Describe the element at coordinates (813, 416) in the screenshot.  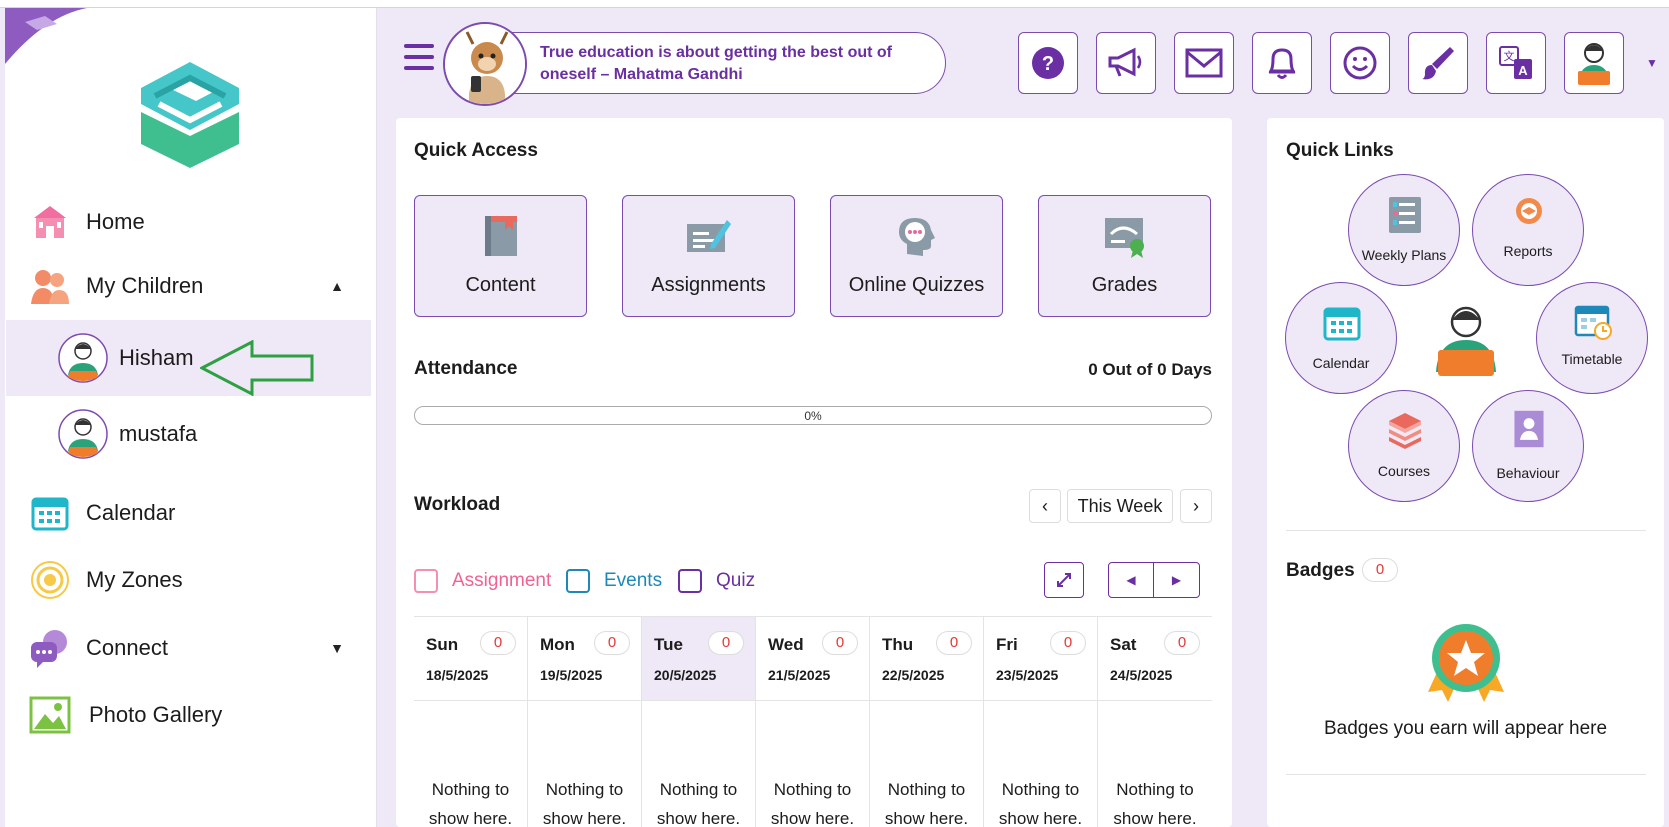
I see `progress-label: 0%` at that location.